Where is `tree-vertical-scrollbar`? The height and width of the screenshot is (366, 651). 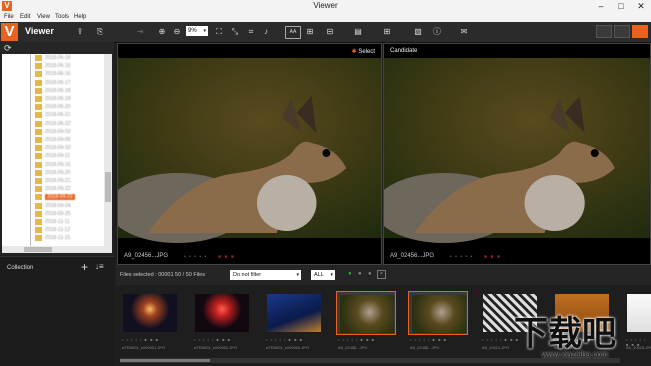
tree-vertical-scrollbar is located at coordinates (108, 150).